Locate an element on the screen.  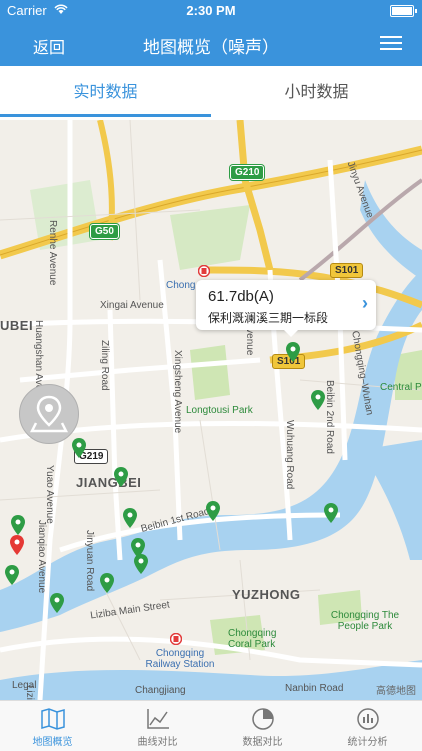
district-label: YUZHONG is located at coordinates (266, 594).